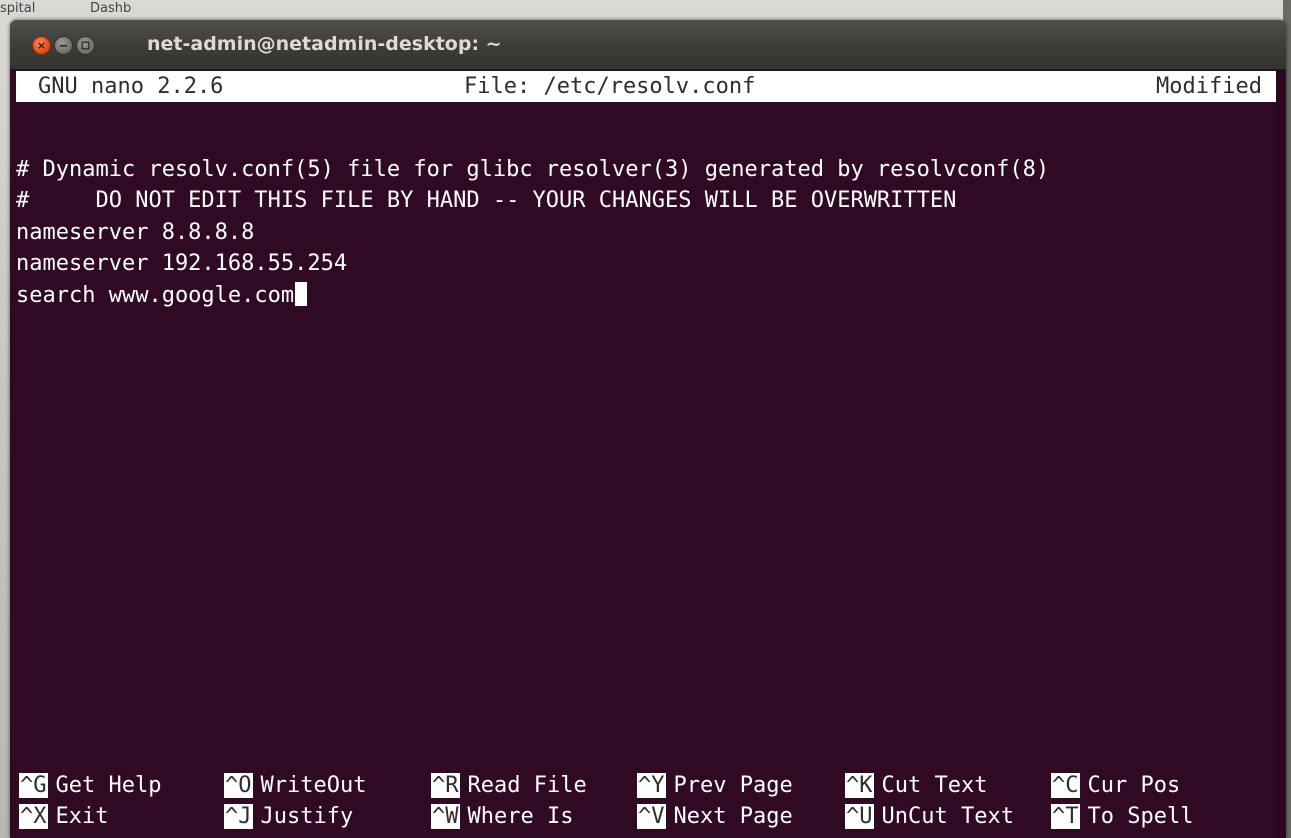  Describe the element at coordinates (733, 785) in the screenshot. I see `shortcut-label: Prev Page` at that location.